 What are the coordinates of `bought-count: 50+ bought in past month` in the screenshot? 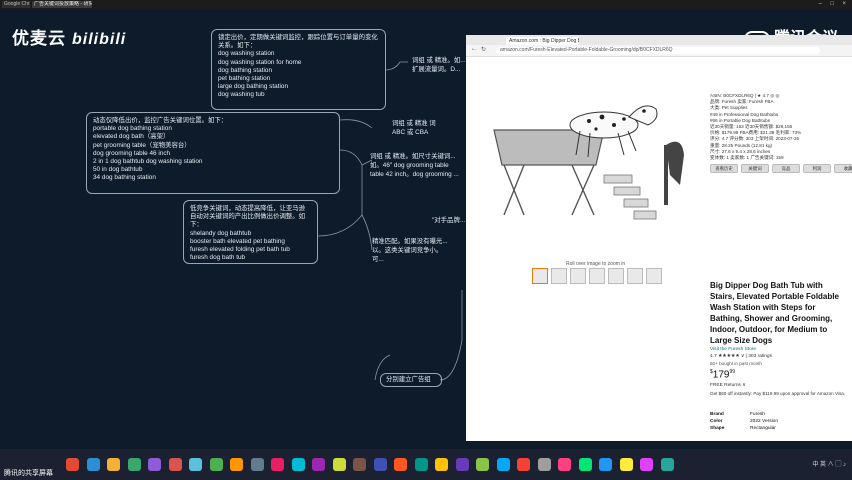 It's located at (736, 363).